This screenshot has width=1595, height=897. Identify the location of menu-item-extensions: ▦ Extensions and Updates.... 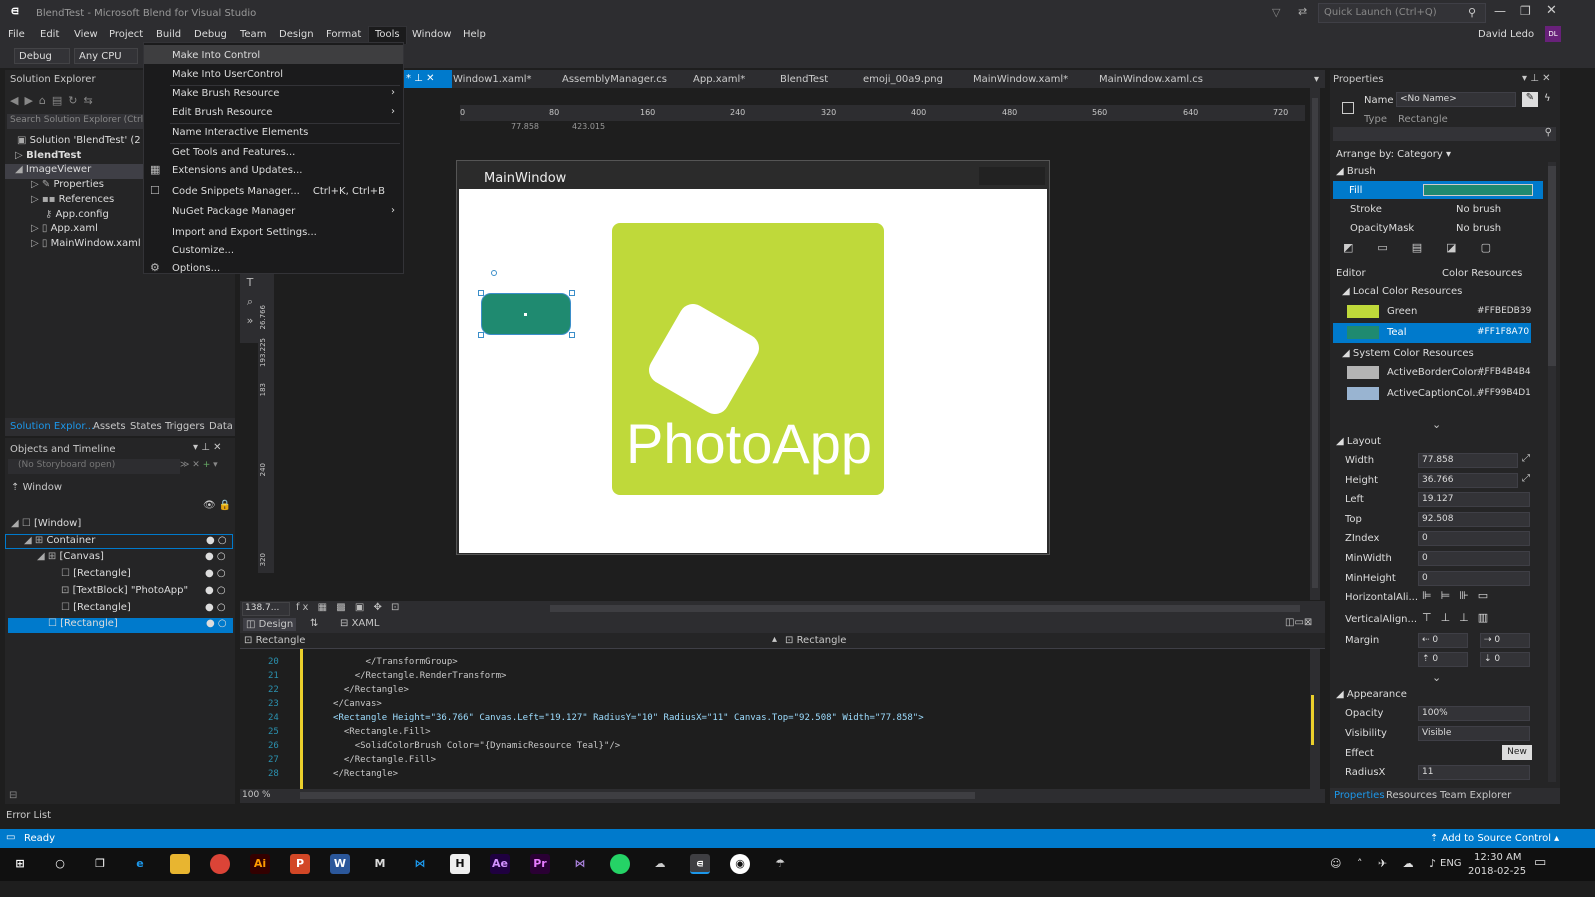
(273, 169).